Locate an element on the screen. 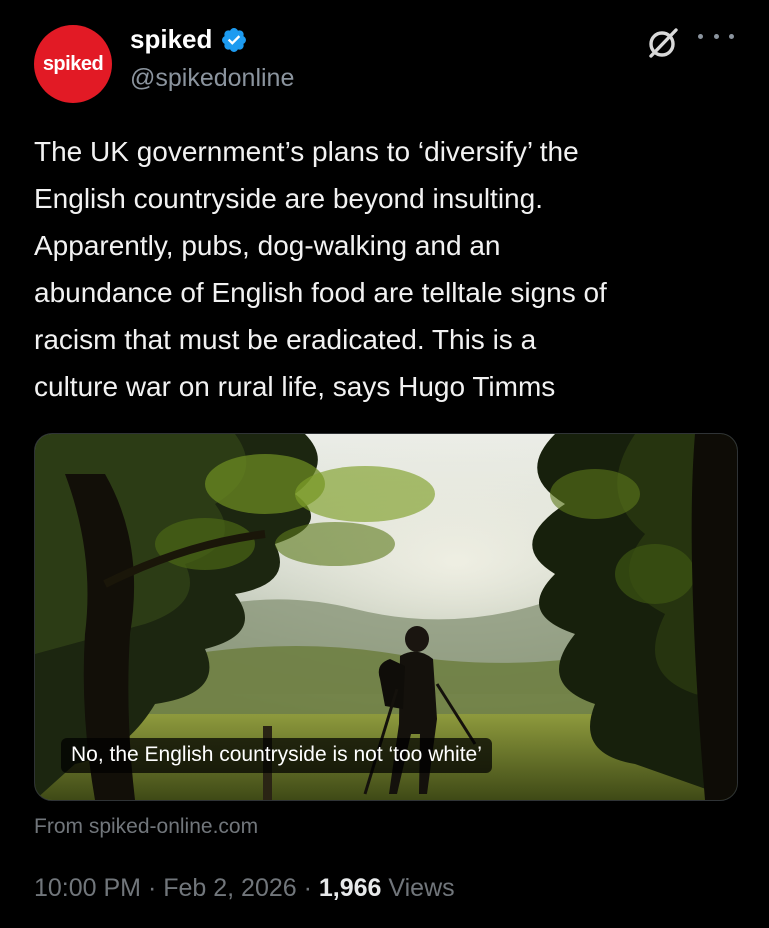 The width and height of the screenshot is (769, 928). author-handle: @spikedonline is located at coordinates (212, 78).